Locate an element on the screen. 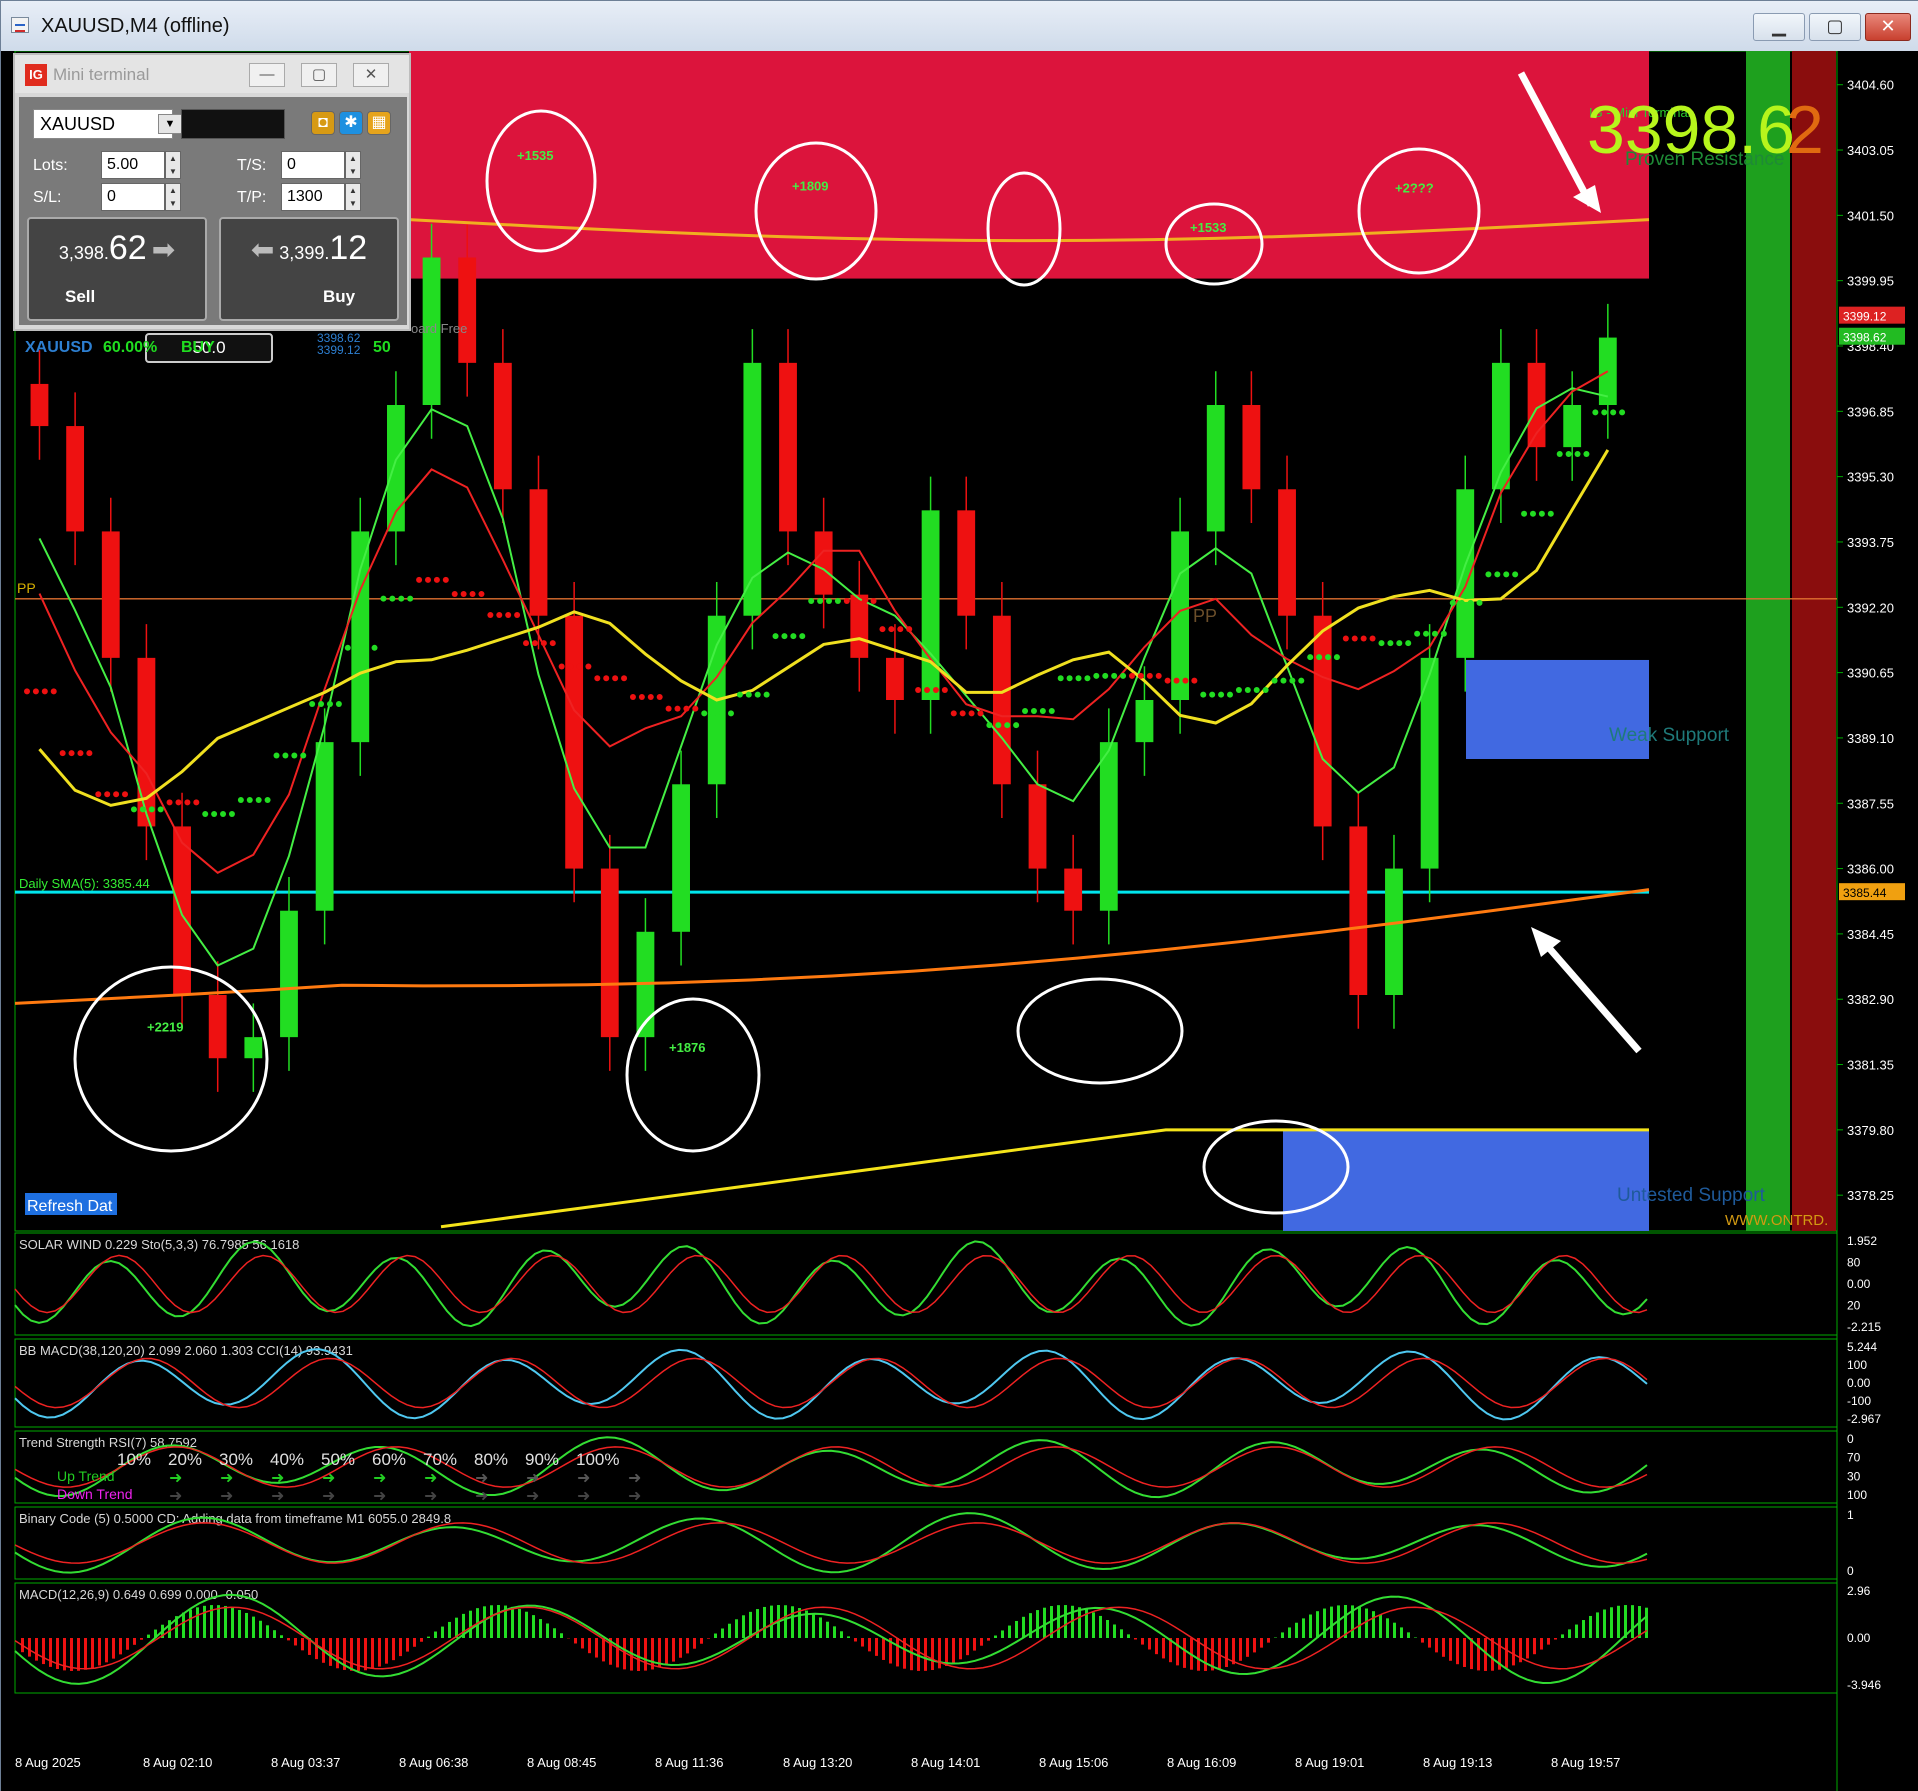  minimize-button: ▁ is located at coordinates (1779, 27).